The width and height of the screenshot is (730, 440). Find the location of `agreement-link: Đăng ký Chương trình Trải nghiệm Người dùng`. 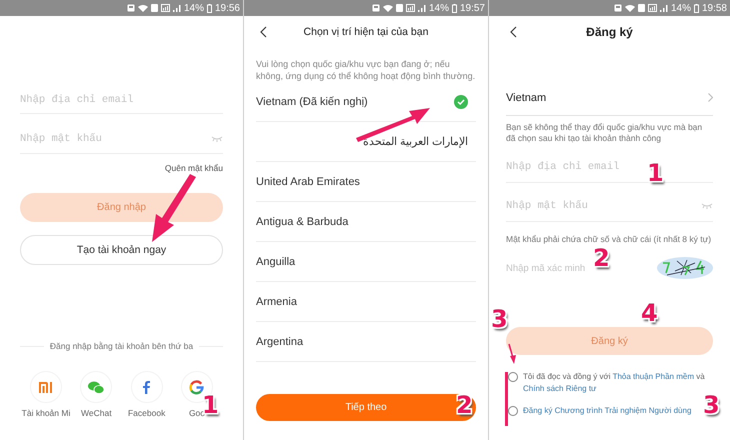

agreement-link: Đăng ký Chương trình Trải nghiệm Người dùng is located at coordinates (607, 410).